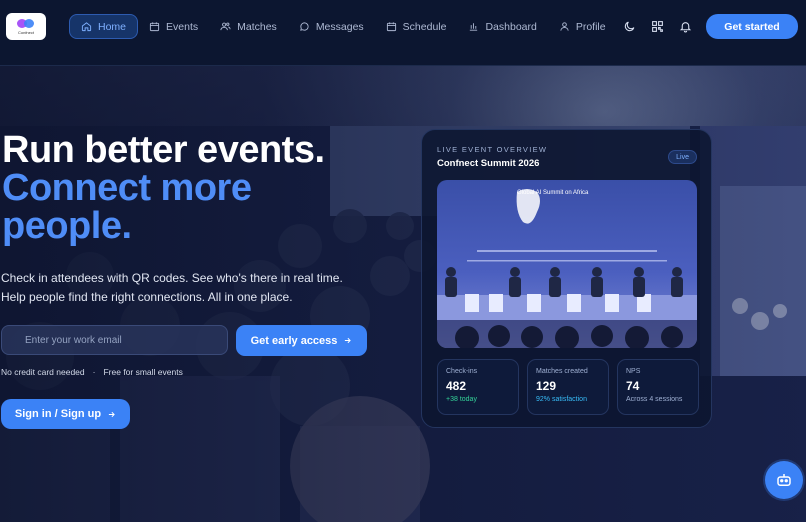 This screenshot has width=806, height=522. I want to click on nav-item-home: Home, so click(104, 26).